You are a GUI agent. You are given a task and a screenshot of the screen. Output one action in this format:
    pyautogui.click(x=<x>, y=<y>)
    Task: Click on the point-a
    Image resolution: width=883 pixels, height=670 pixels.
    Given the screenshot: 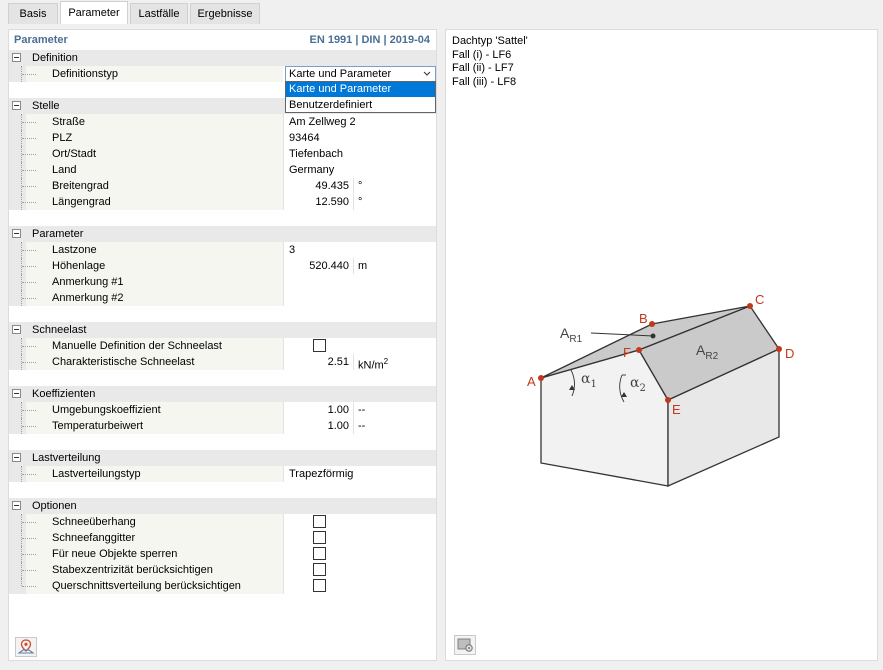 What is the action you would take?
    pyautogui.click(x=541, y=378)
    